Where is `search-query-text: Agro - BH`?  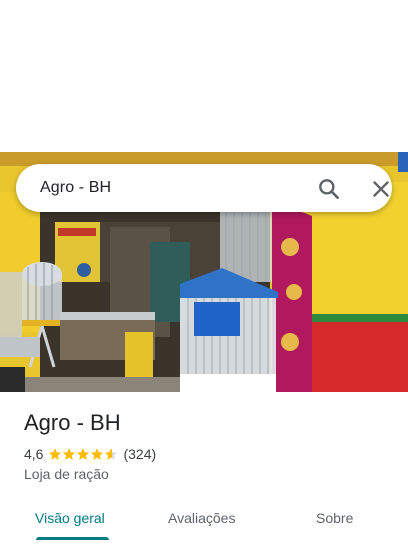 search-query-text: Agro - BH is located at coordinates (75, 188).